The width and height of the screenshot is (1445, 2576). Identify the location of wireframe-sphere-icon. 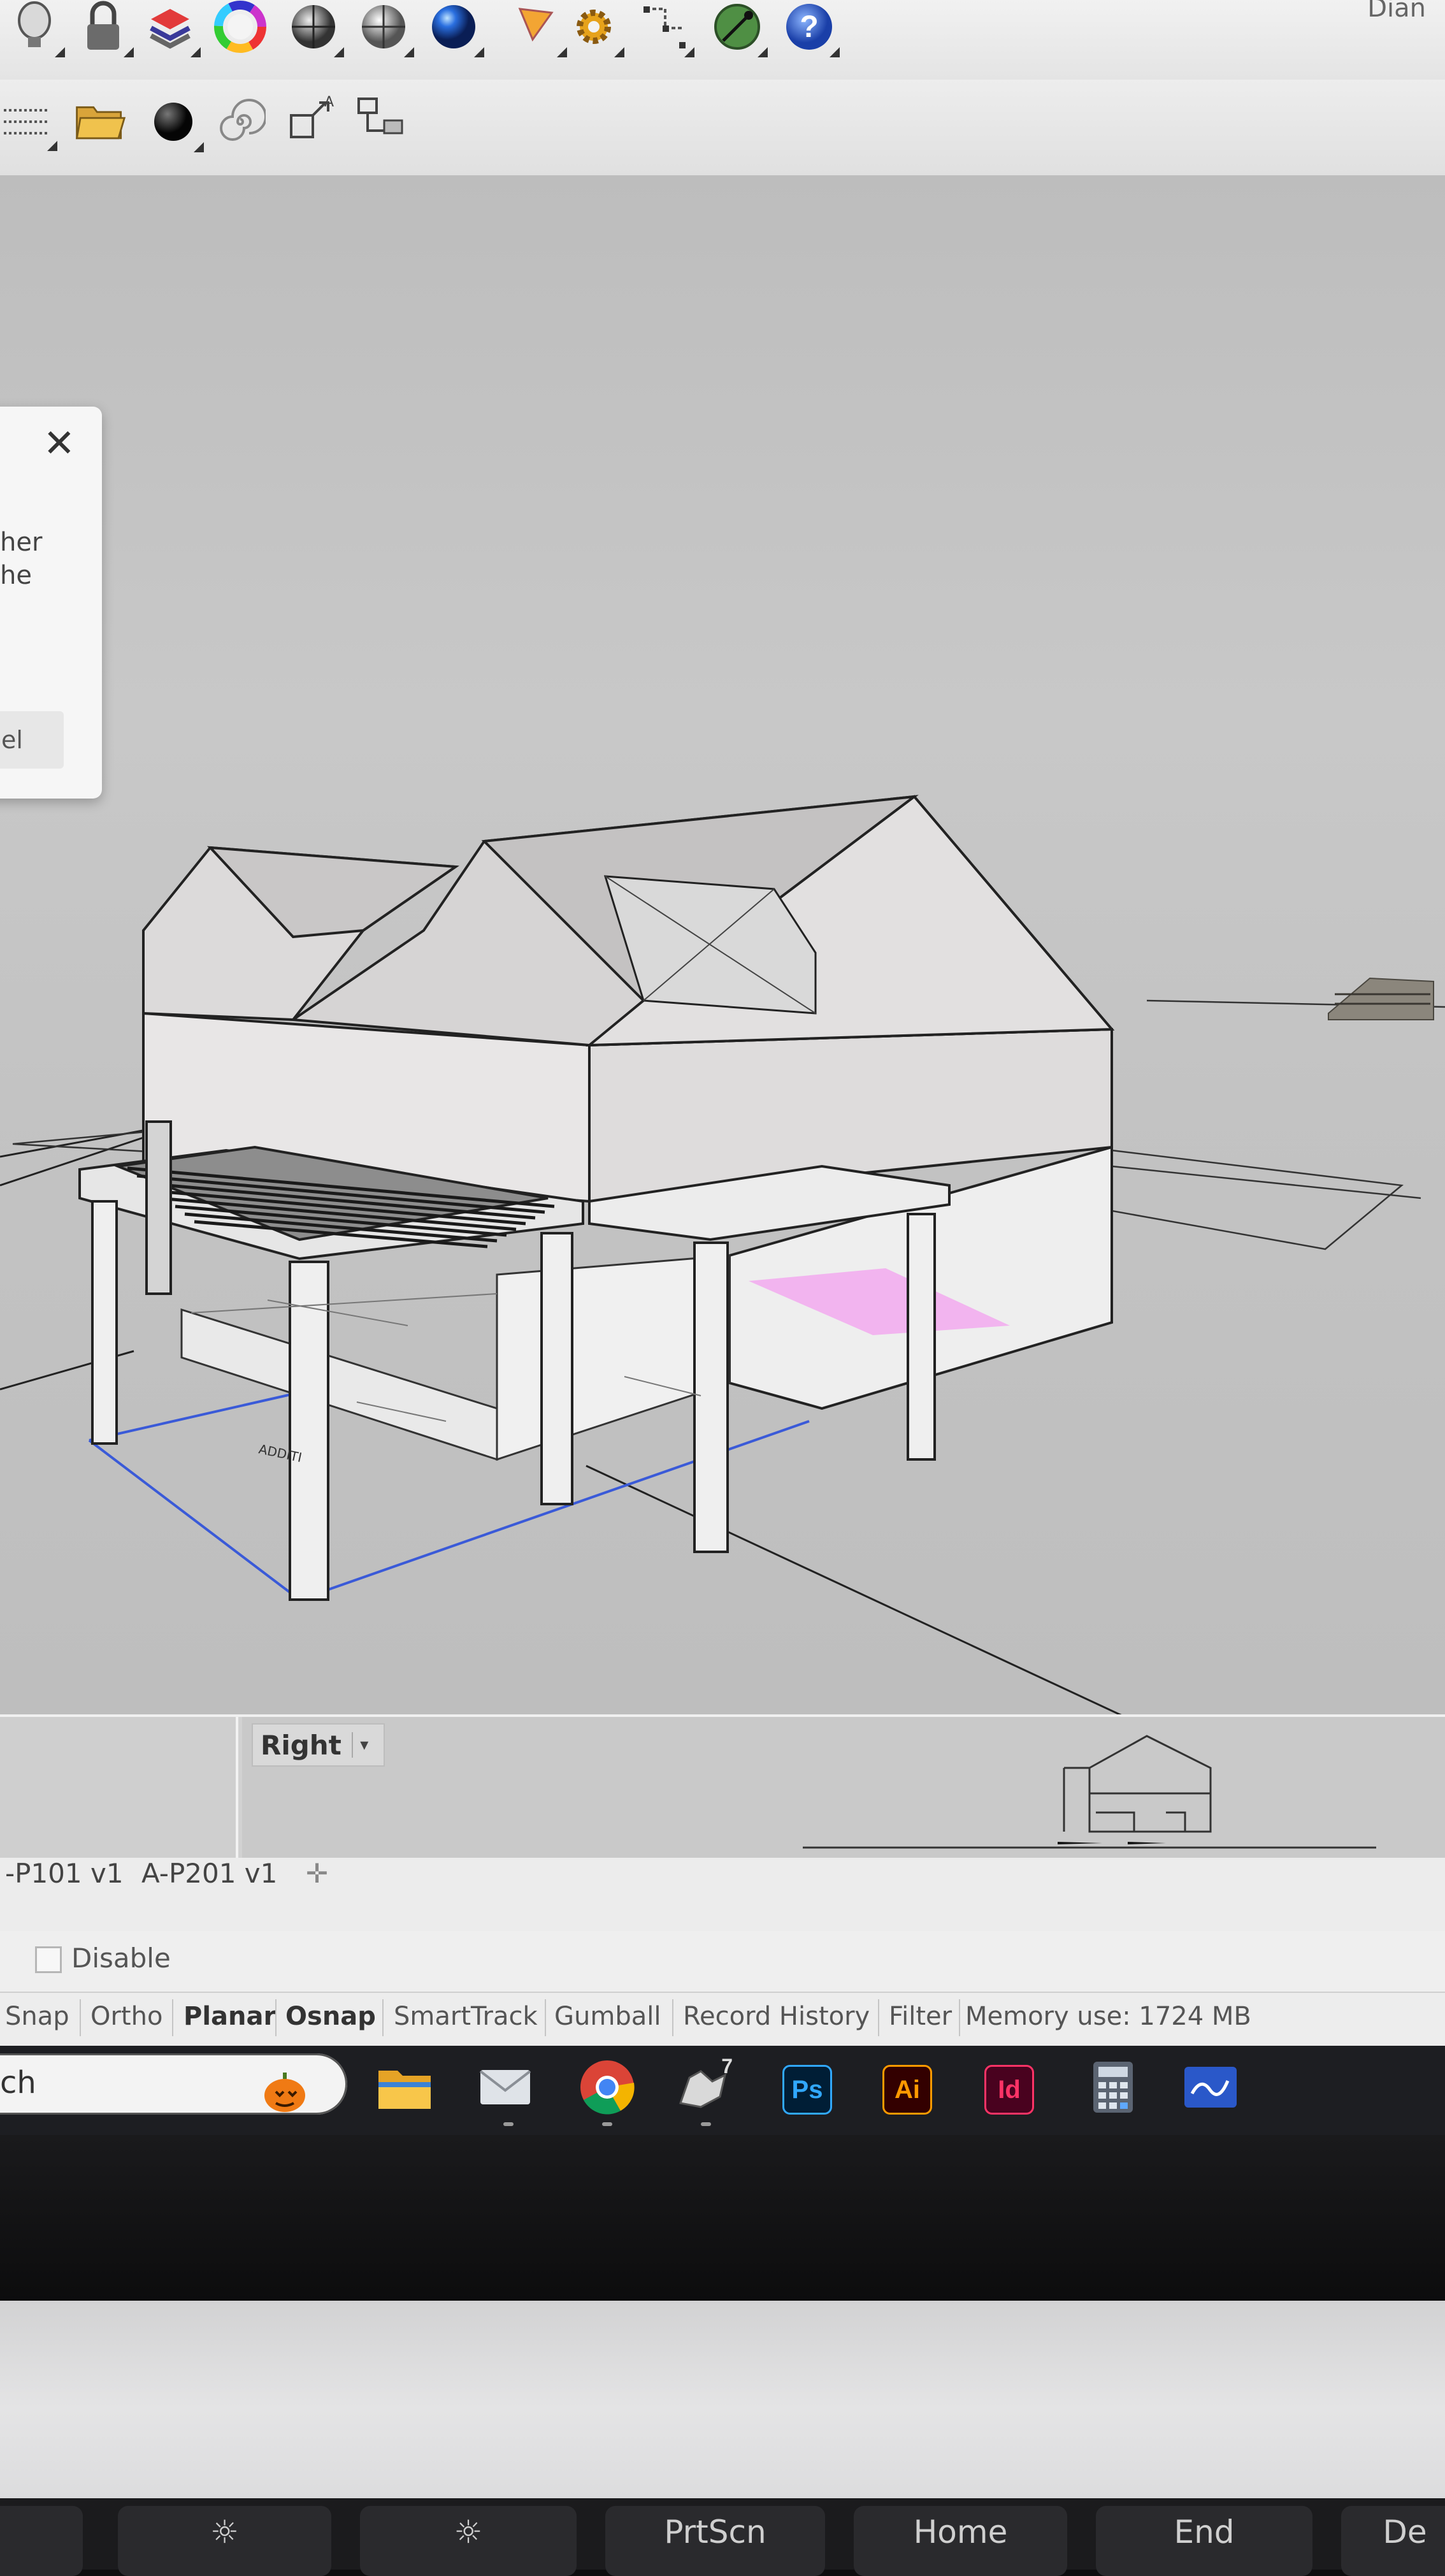
(315, 28).